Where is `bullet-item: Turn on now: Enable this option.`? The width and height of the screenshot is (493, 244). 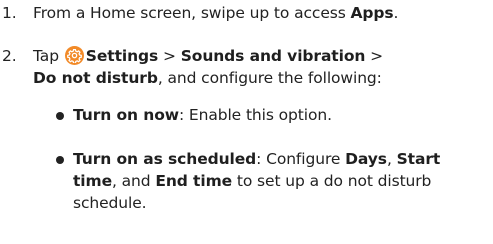 bullet-item: Turn on now: Enable this option. is located at coordinates (202, 115).